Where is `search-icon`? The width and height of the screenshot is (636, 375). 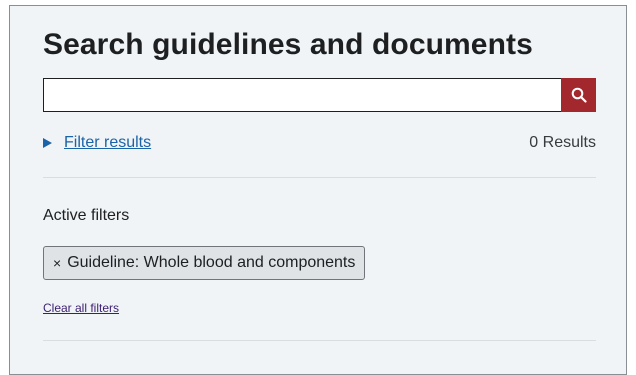
search-icon is located at coordinates (579, 95).